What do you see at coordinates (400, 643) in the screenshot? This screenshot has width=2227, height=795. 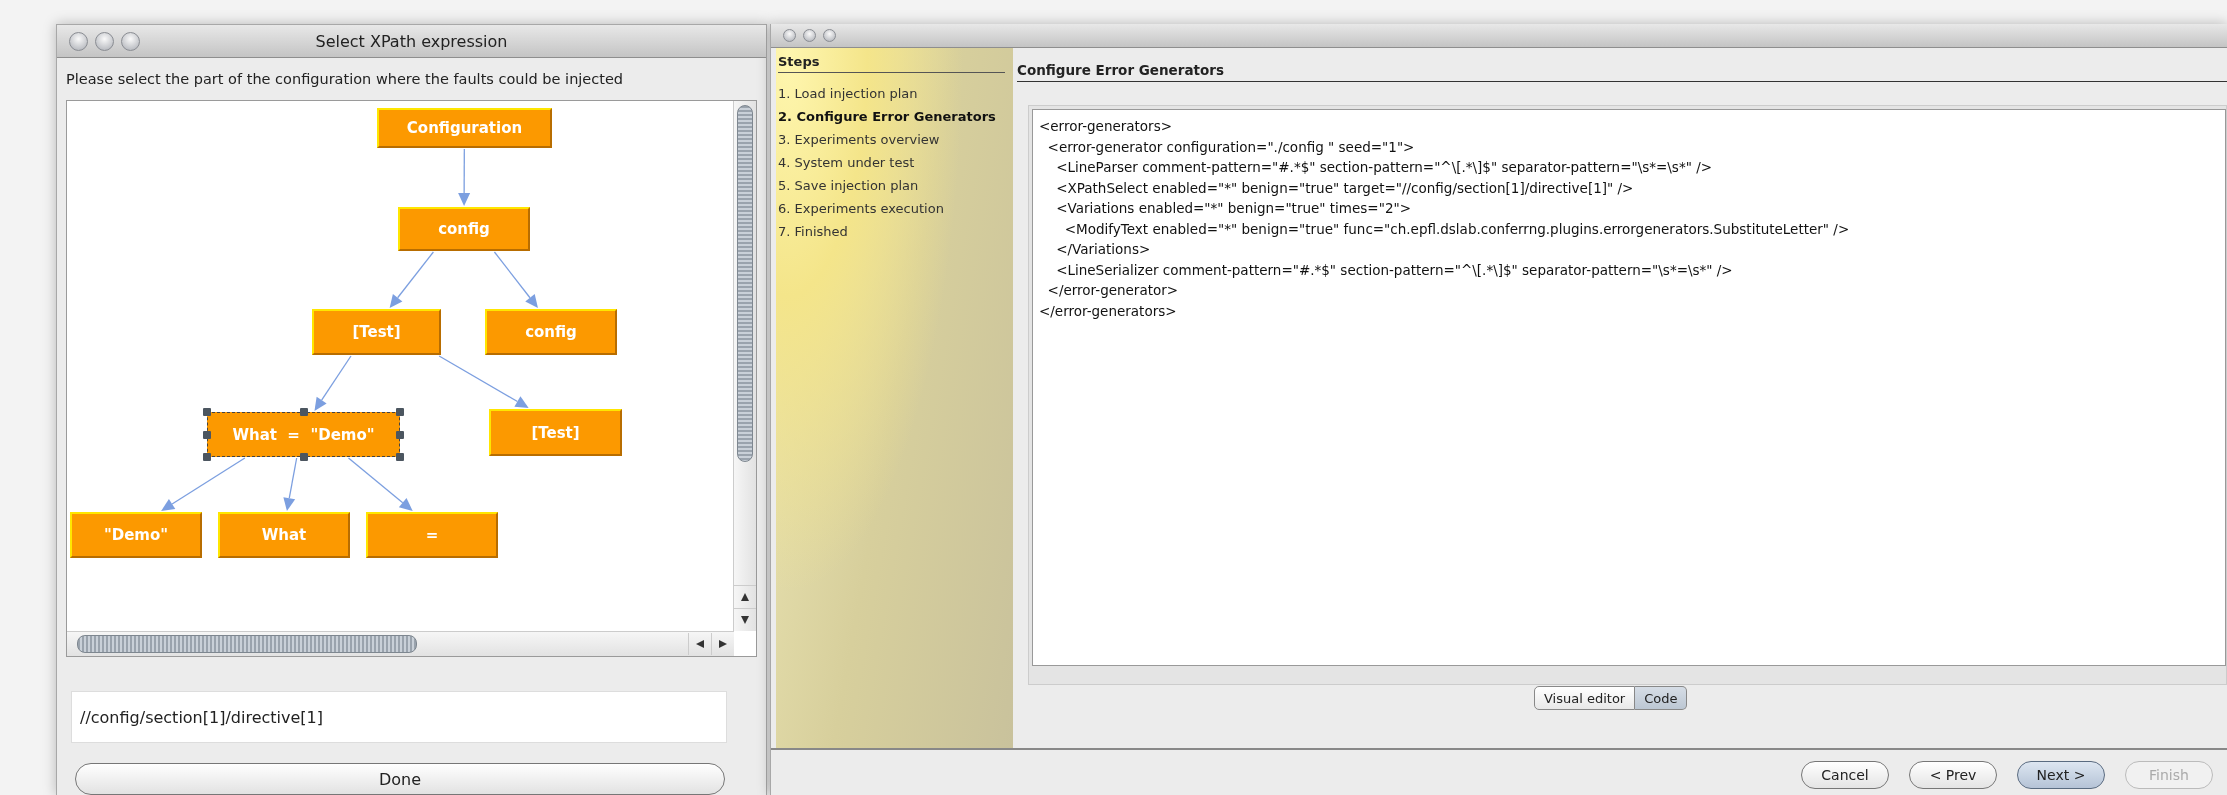 I see `horizontal-scrollbar` at bounding box center [400, 643].